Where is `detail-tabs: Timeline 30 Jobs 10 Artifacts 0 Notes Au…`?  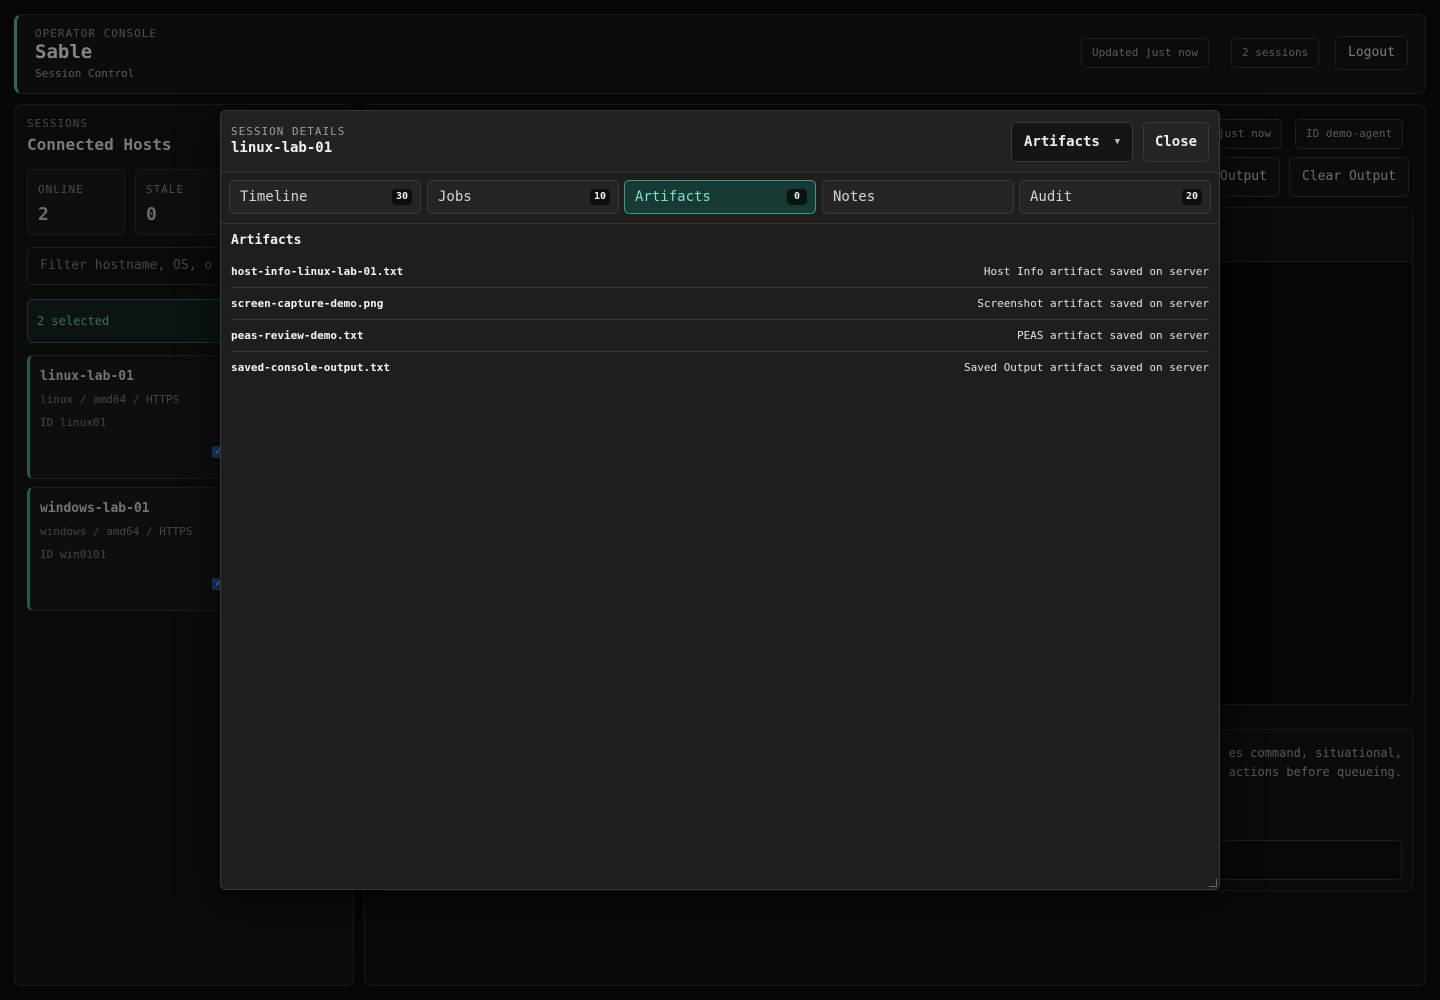
detail-tabs: Timeline 30 Jobs 10 Artifacts 0 Notes Au… is located at coordinates (721, 197).